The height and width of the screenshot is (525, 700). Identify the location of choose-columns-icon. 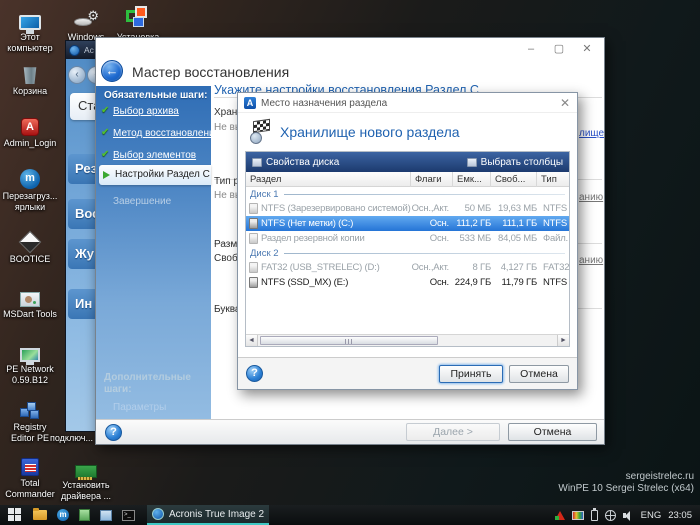
(471, 162).